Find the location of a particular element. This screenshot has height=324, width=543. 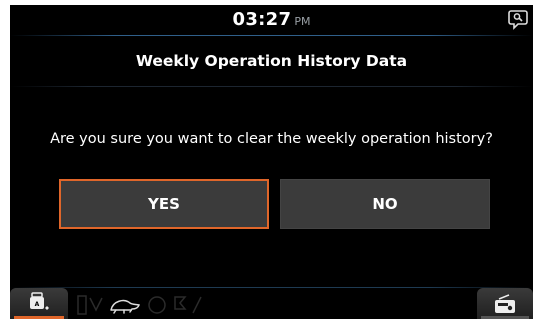

top-divider is located at coordinates (271, 35).